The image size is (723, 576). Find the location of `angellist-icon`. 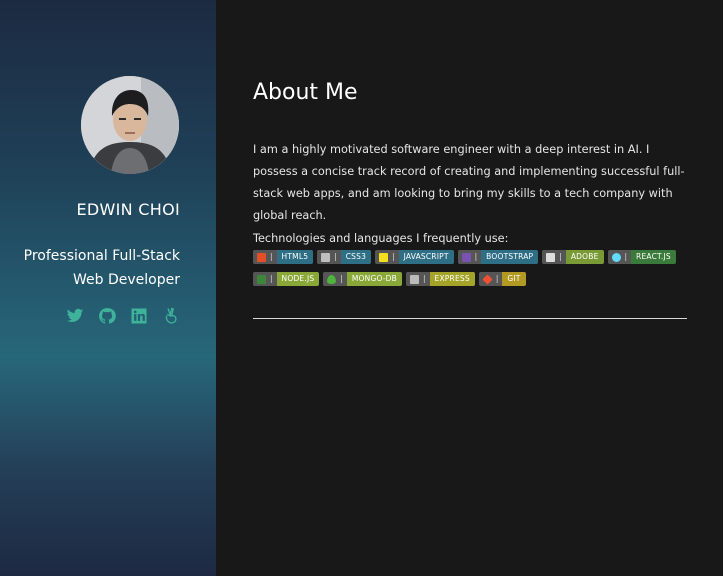

angellist-icon is located at coordinates (171, 316).